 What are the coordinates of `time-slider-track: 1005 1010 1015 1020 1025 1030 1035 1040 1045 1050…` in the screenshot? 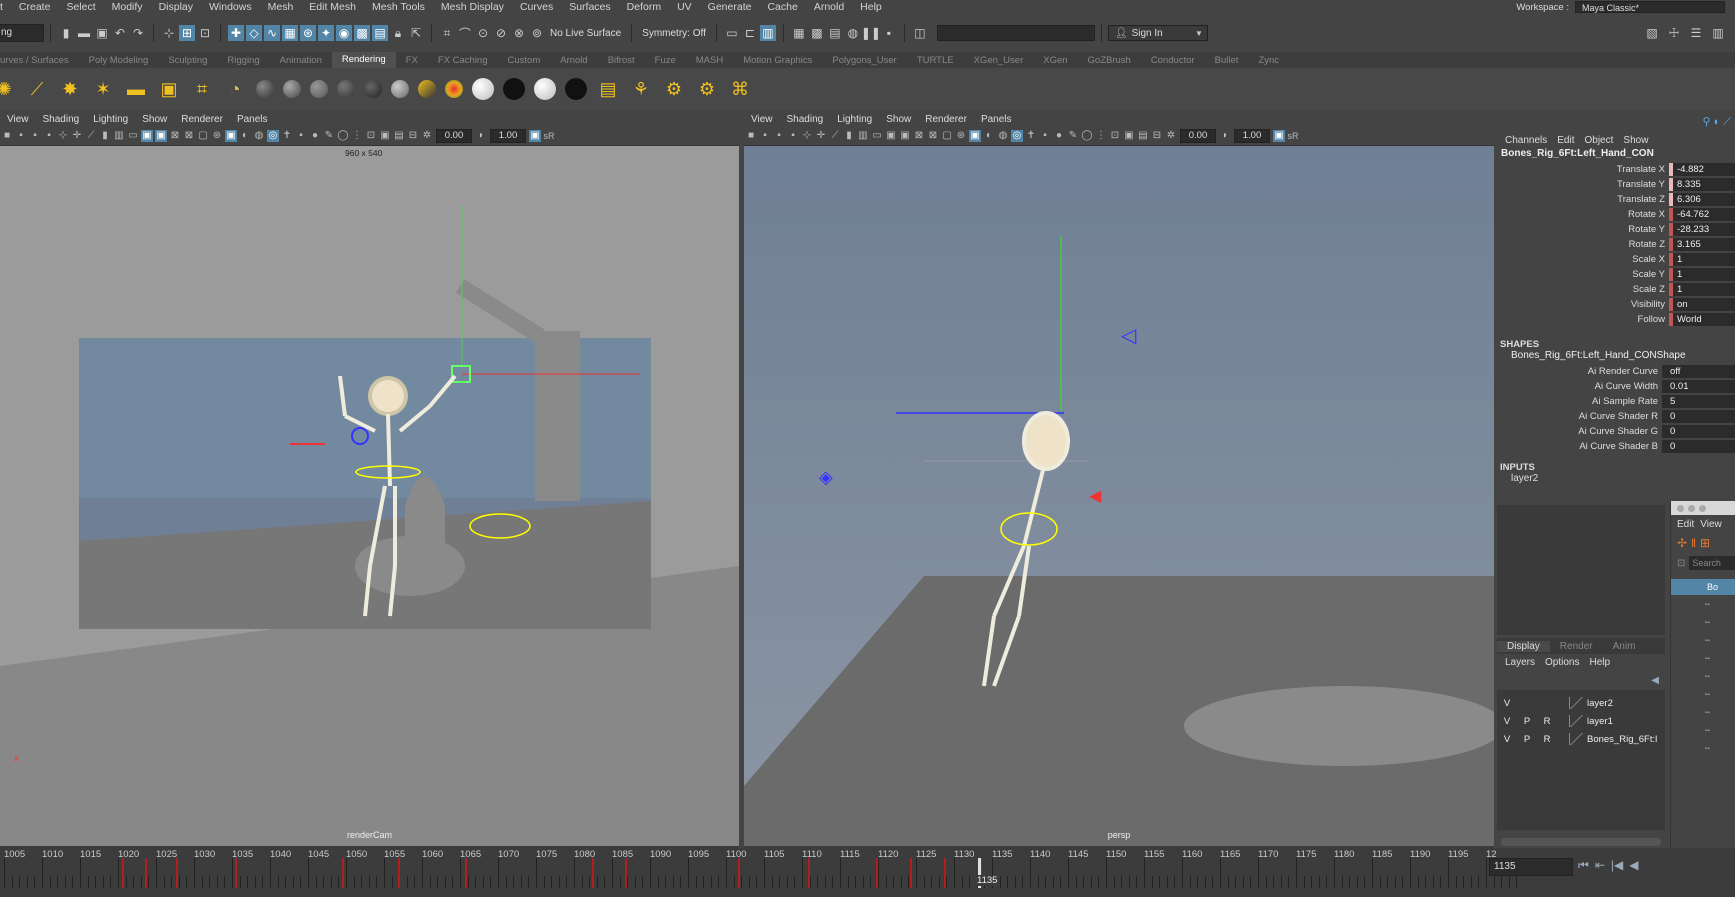 It's located at (759, 872).